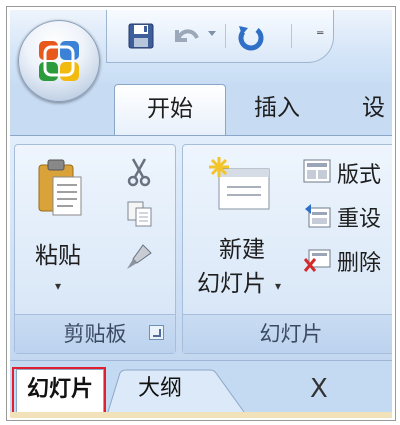 Image resolution: width=400 pixels, height=425 pixels. What do you see at coordinates (317, 260) in the screenshot?
I see `delete-icon` at bounding box center [317, 260].